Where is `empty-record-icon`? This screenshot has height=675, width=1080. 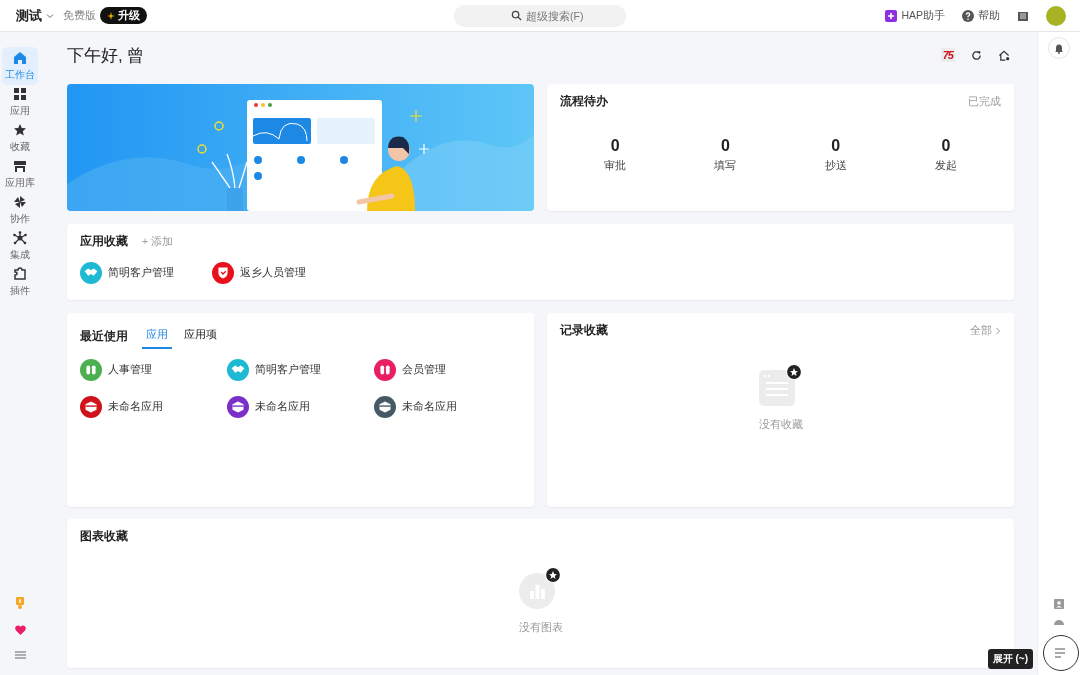
empty-record-icon is located at coordinates (780, 384).